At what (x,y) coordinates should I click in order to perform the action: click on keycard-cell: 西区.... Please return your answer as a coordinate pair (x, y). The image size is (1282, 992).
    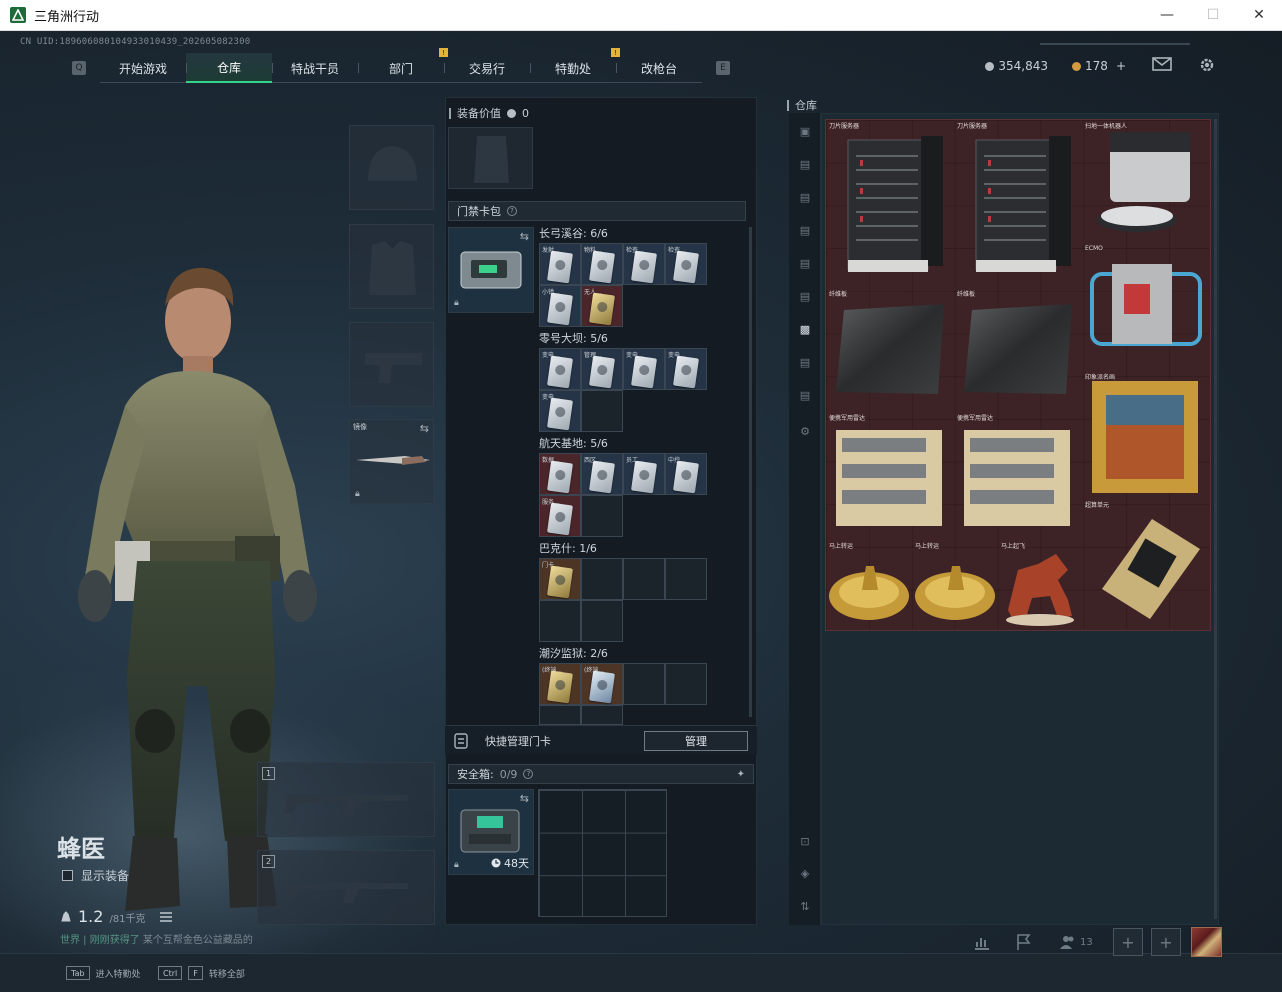
    Looking at the image, I should click on (602, 474).